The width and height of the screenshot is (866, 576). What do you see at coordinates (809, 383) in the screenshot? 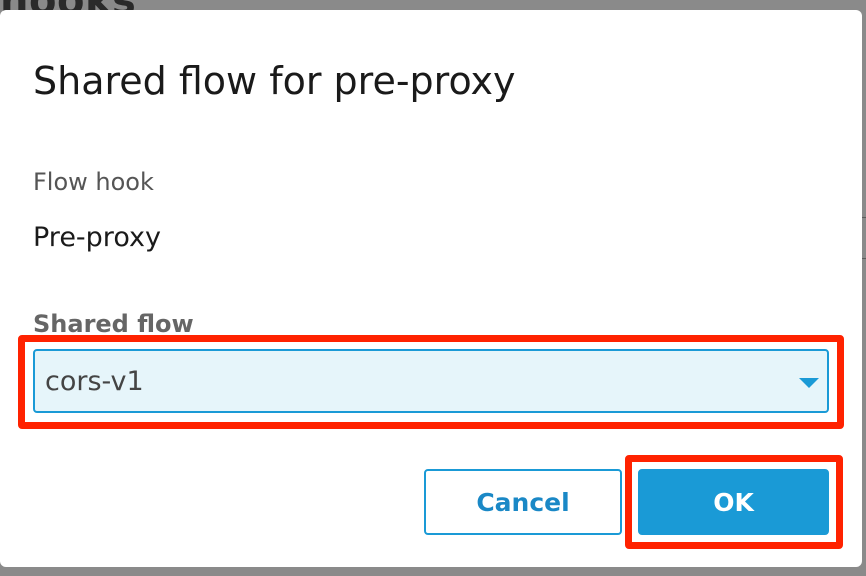
I see `chevron-down-icon` at bounding box center [809, 383].